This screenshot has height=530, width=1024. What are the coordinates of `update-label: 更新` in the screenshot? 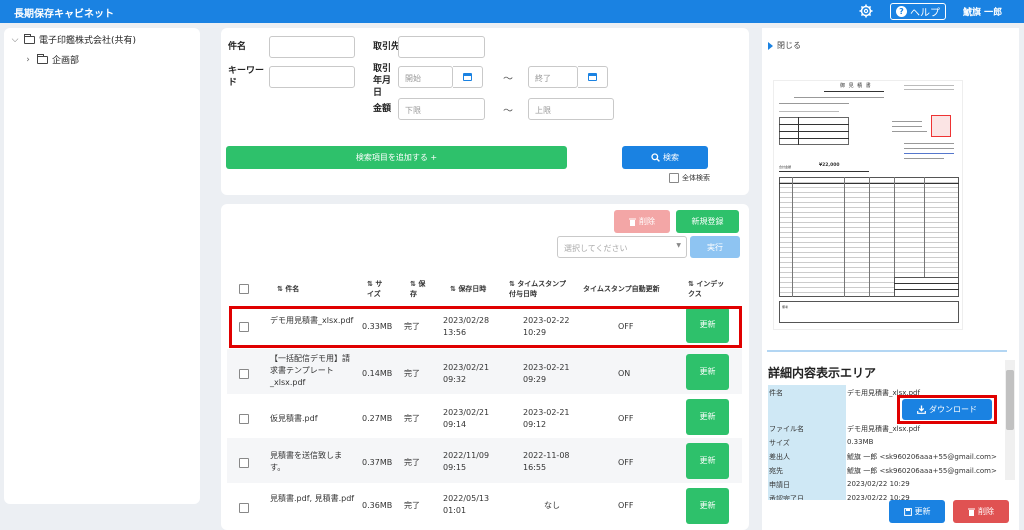 It's located at (922, 511).